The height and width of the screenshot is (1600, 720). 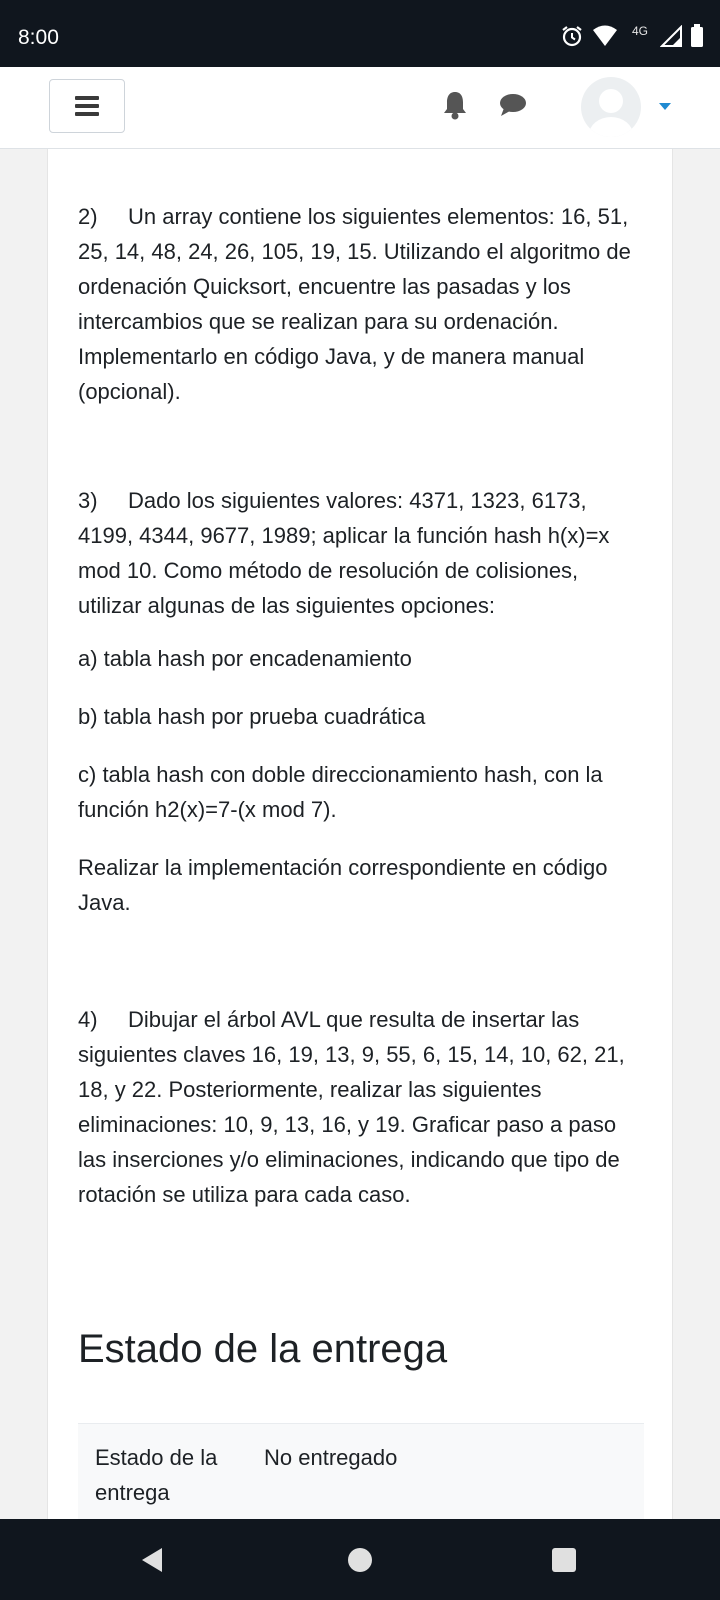 I want to click on network-type: 4G, so click(x=639, y=31).